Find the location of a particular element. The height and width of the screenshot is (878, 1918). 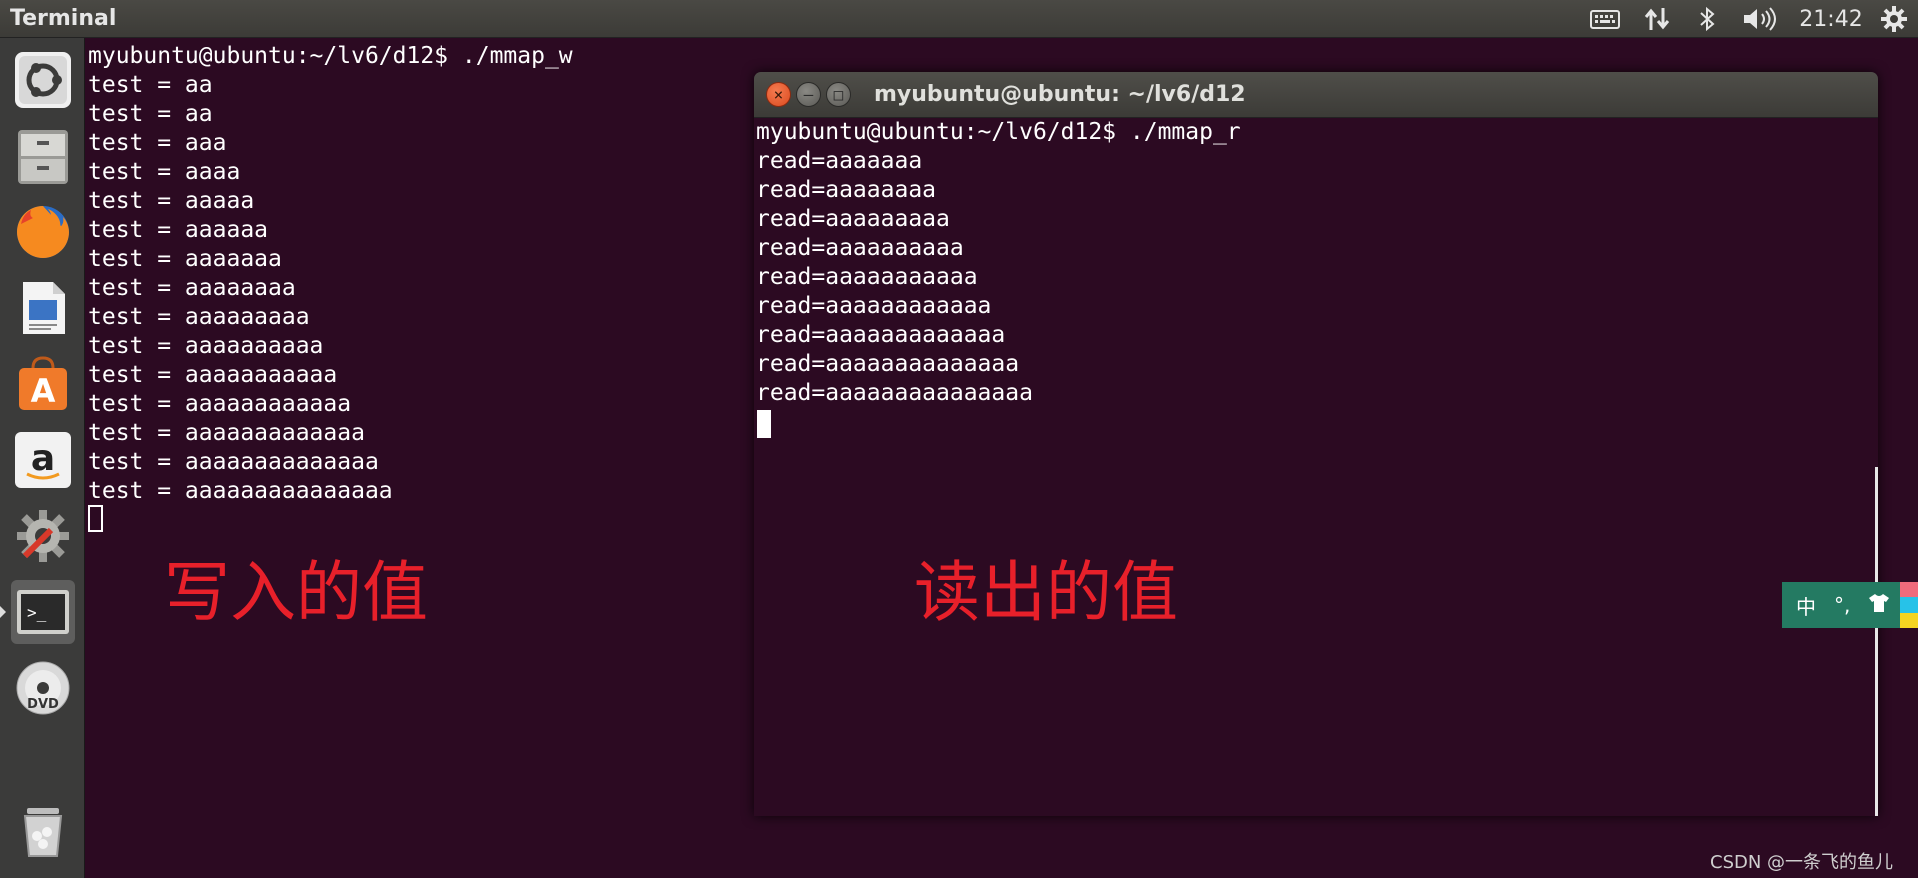

amazon-letter: a is located at coordinates (43, 458).